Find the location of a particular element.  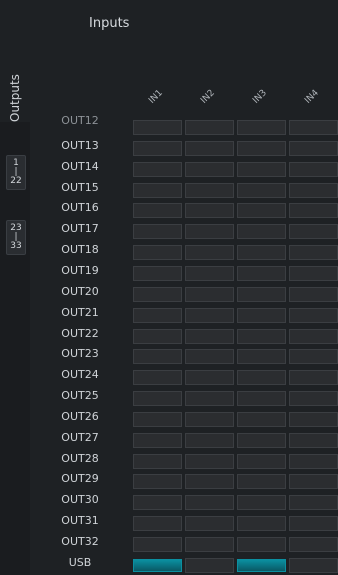

output-row-label: OUT18 is located at coordinates (80, 250).